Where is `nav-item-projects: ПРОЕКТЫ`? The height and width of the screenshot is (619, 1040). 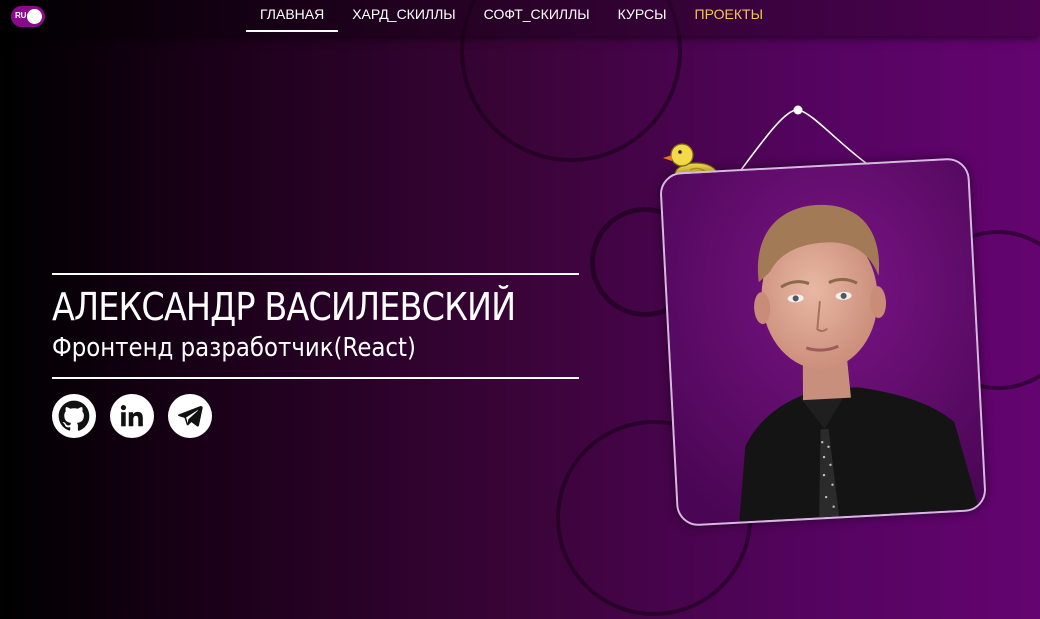 nav-item-projects: ПРОЕКТЫ is located at coordinates (729, 16).